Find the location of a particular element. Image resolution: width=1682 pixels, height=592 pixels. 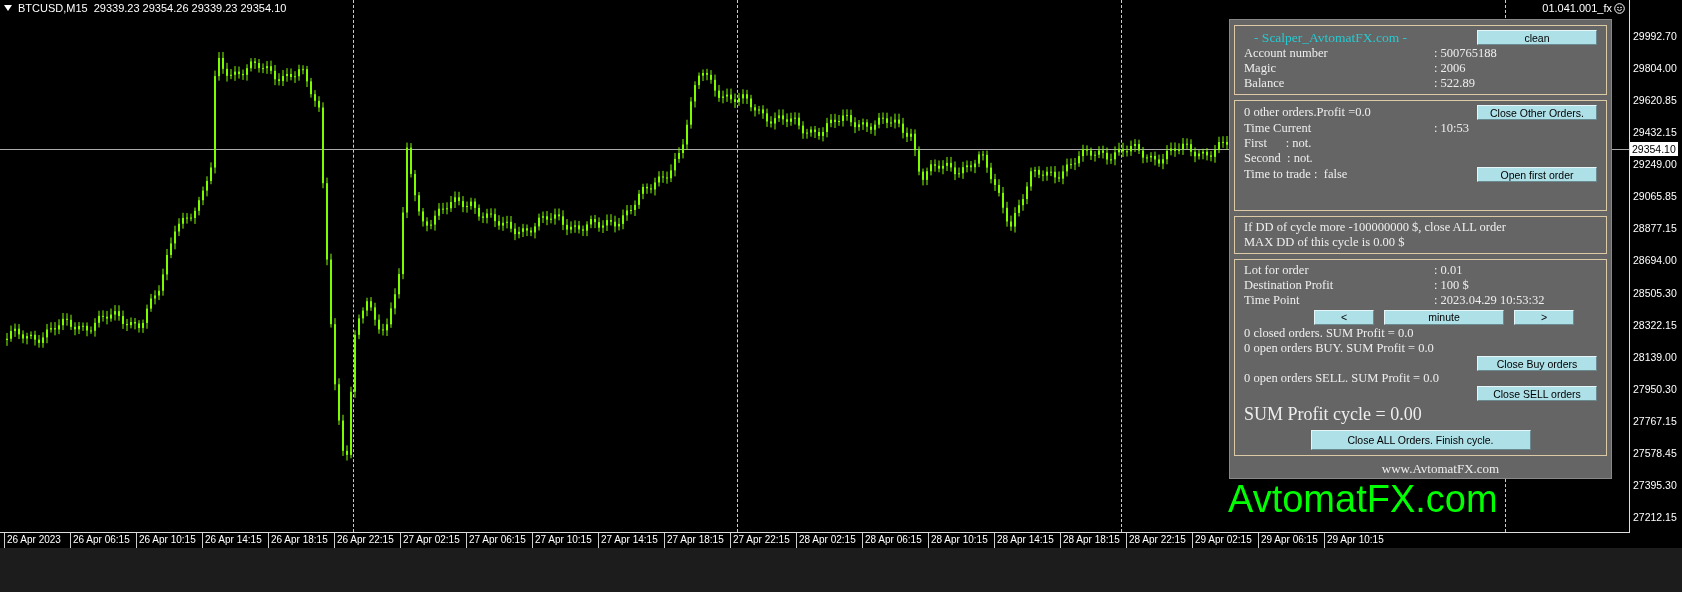

status-text: Time to trade : false is located at coordinates (1296, 174).